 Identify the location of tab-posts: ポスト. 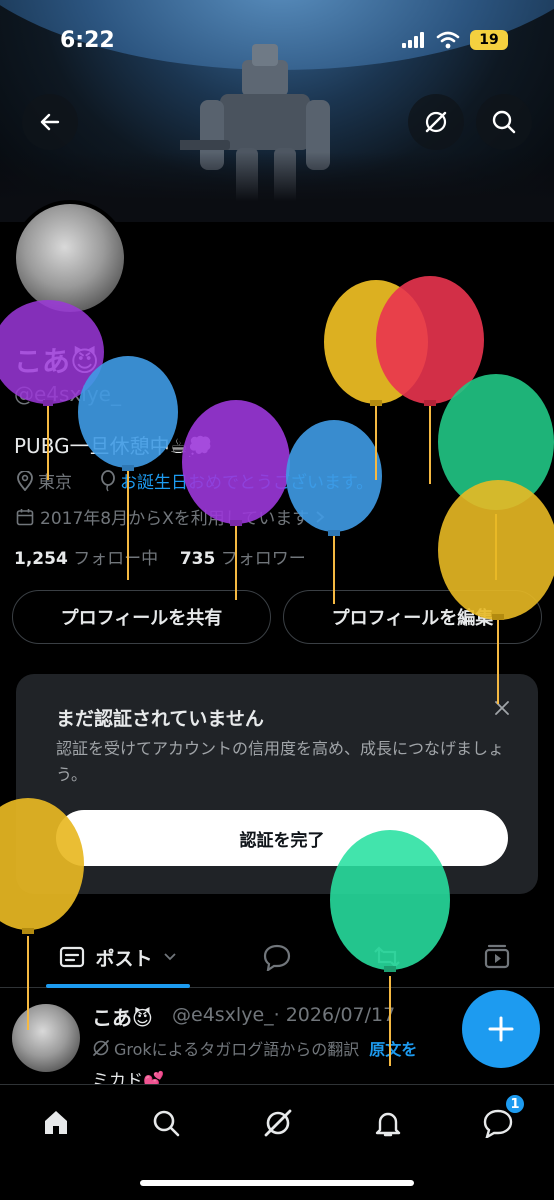
(118, 957).